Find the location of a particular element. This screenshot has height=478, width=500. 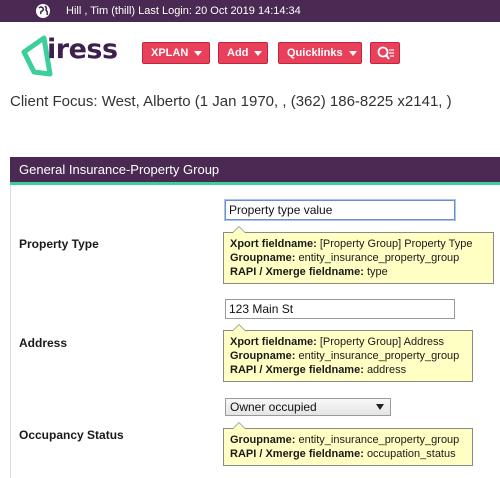

section-divider is located at coordinates (10, 331).